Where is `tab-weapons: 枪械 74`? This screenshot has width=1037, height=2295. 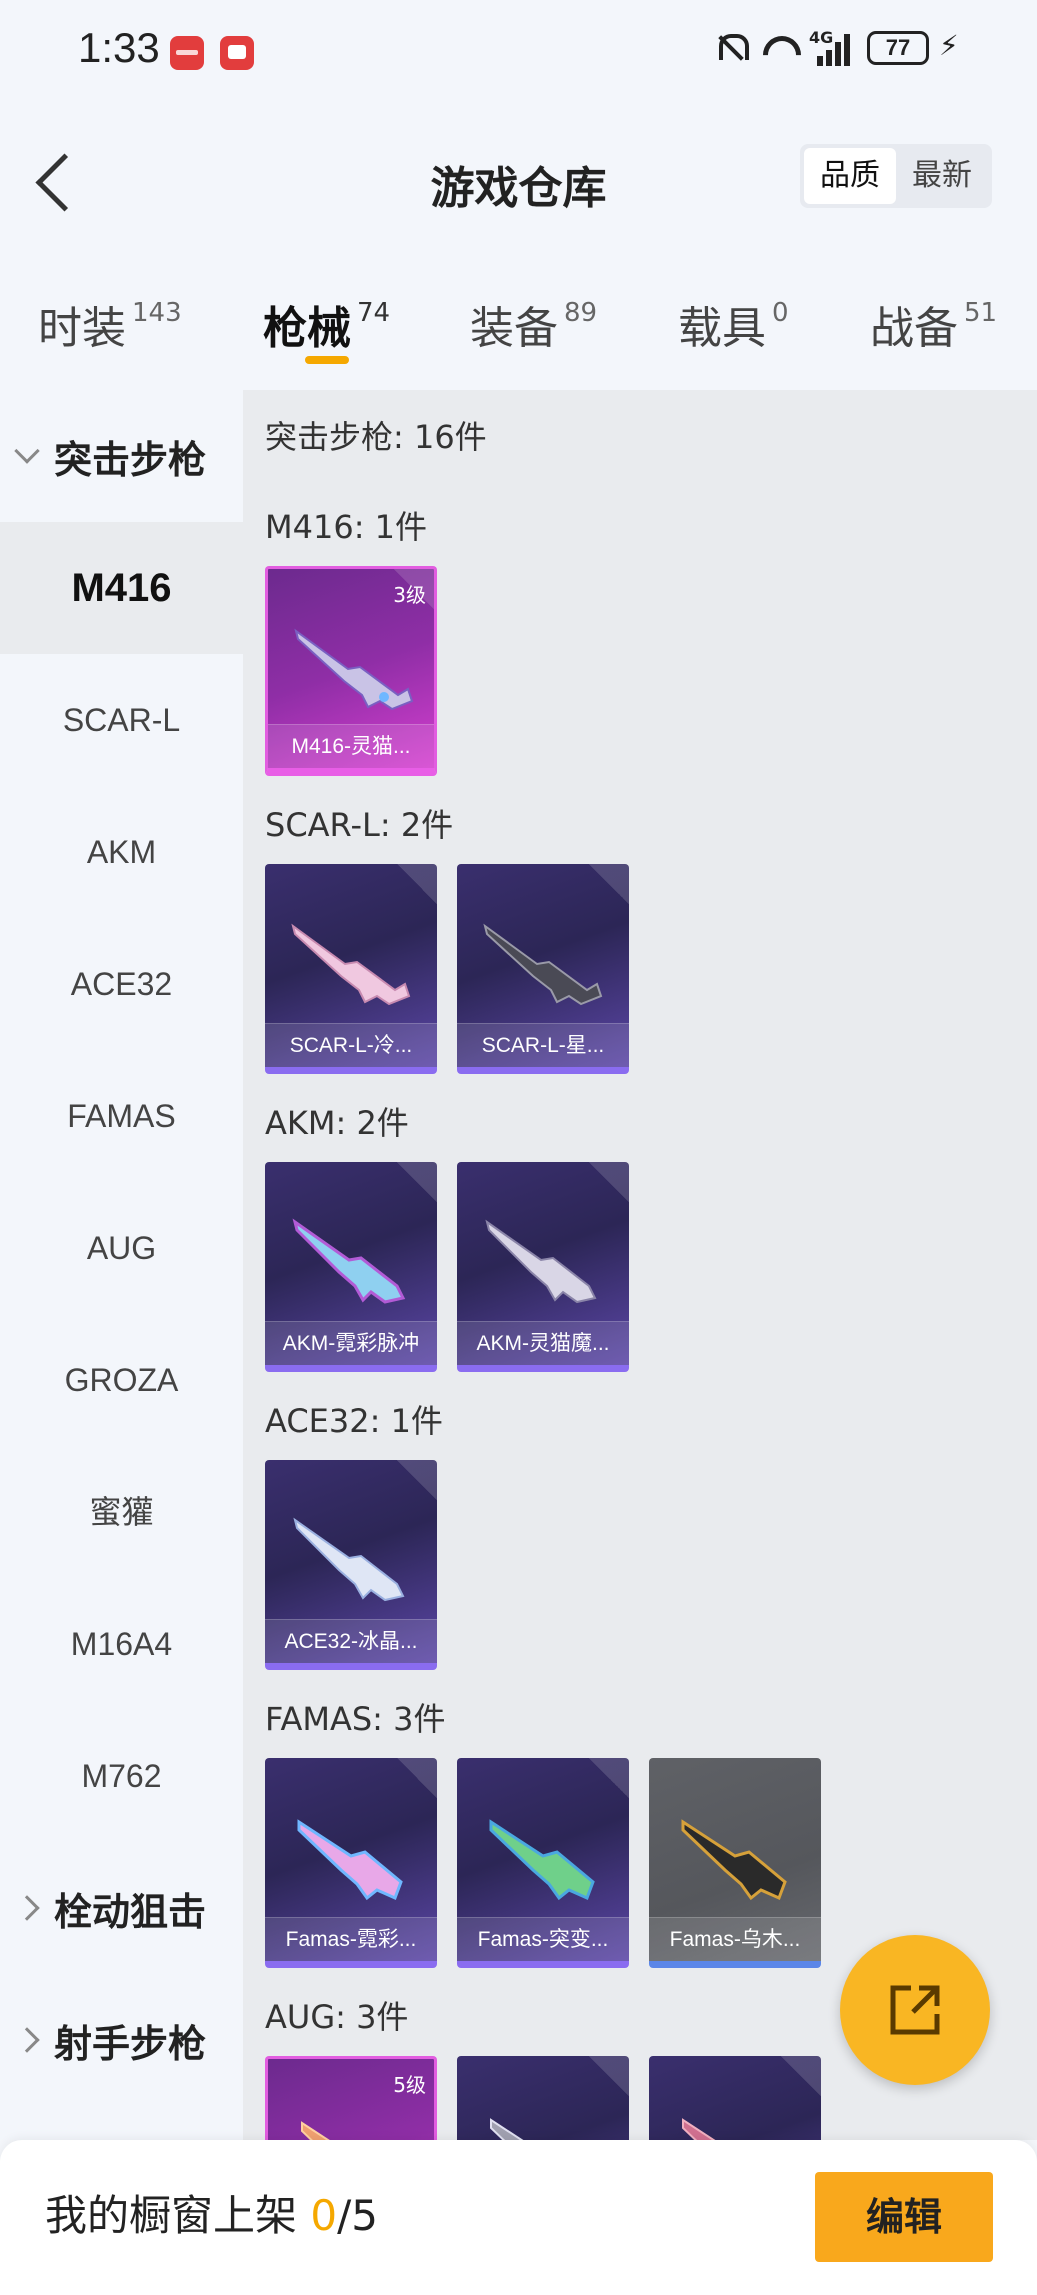
tab-weapons: 枪械 74 is located at coordinates (326, 324).